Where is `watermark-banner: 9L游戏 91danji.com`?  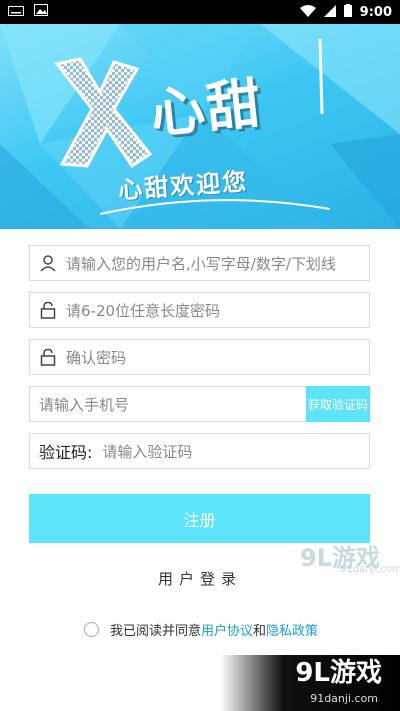
watermark-banner: 9L游戏 91danji.com is located at coordinates (310, 683).